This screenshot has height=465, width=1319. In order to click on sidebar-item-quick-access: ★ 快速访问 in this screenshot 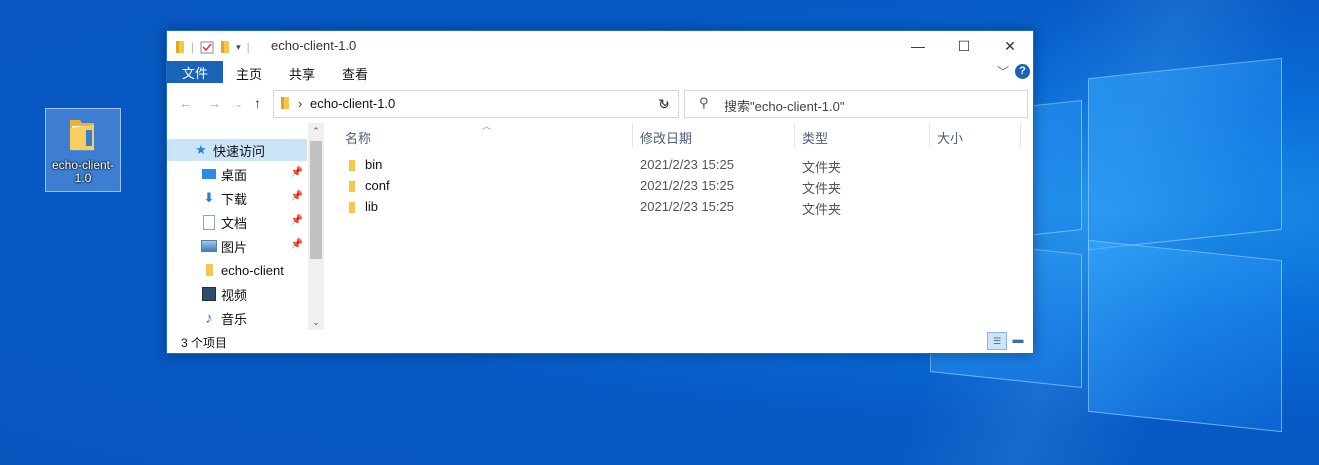, I will do `click(237, 150)`.